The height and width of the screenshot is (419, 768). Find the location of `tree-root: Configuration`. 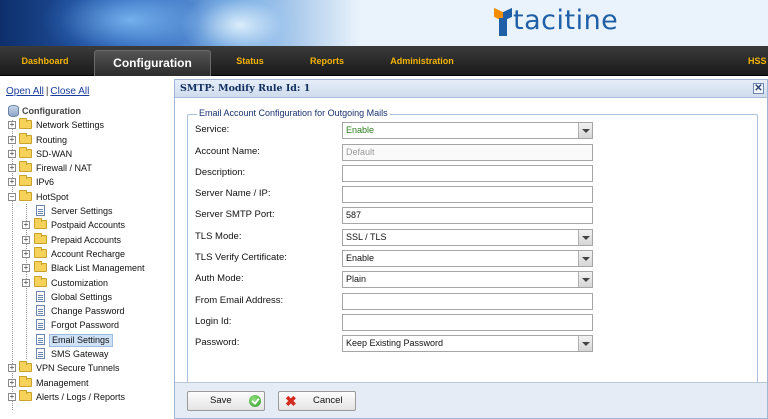

tree-root: Configuration is located at coordinates (89, 111).